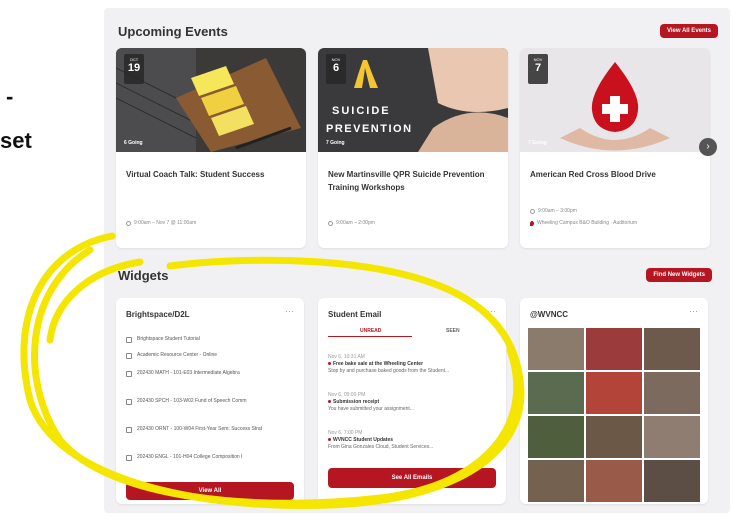  What do you see at coordinates (370, 336) in the screenshot?
I see `active-tab-indicator` at bounding box center [370, 336].